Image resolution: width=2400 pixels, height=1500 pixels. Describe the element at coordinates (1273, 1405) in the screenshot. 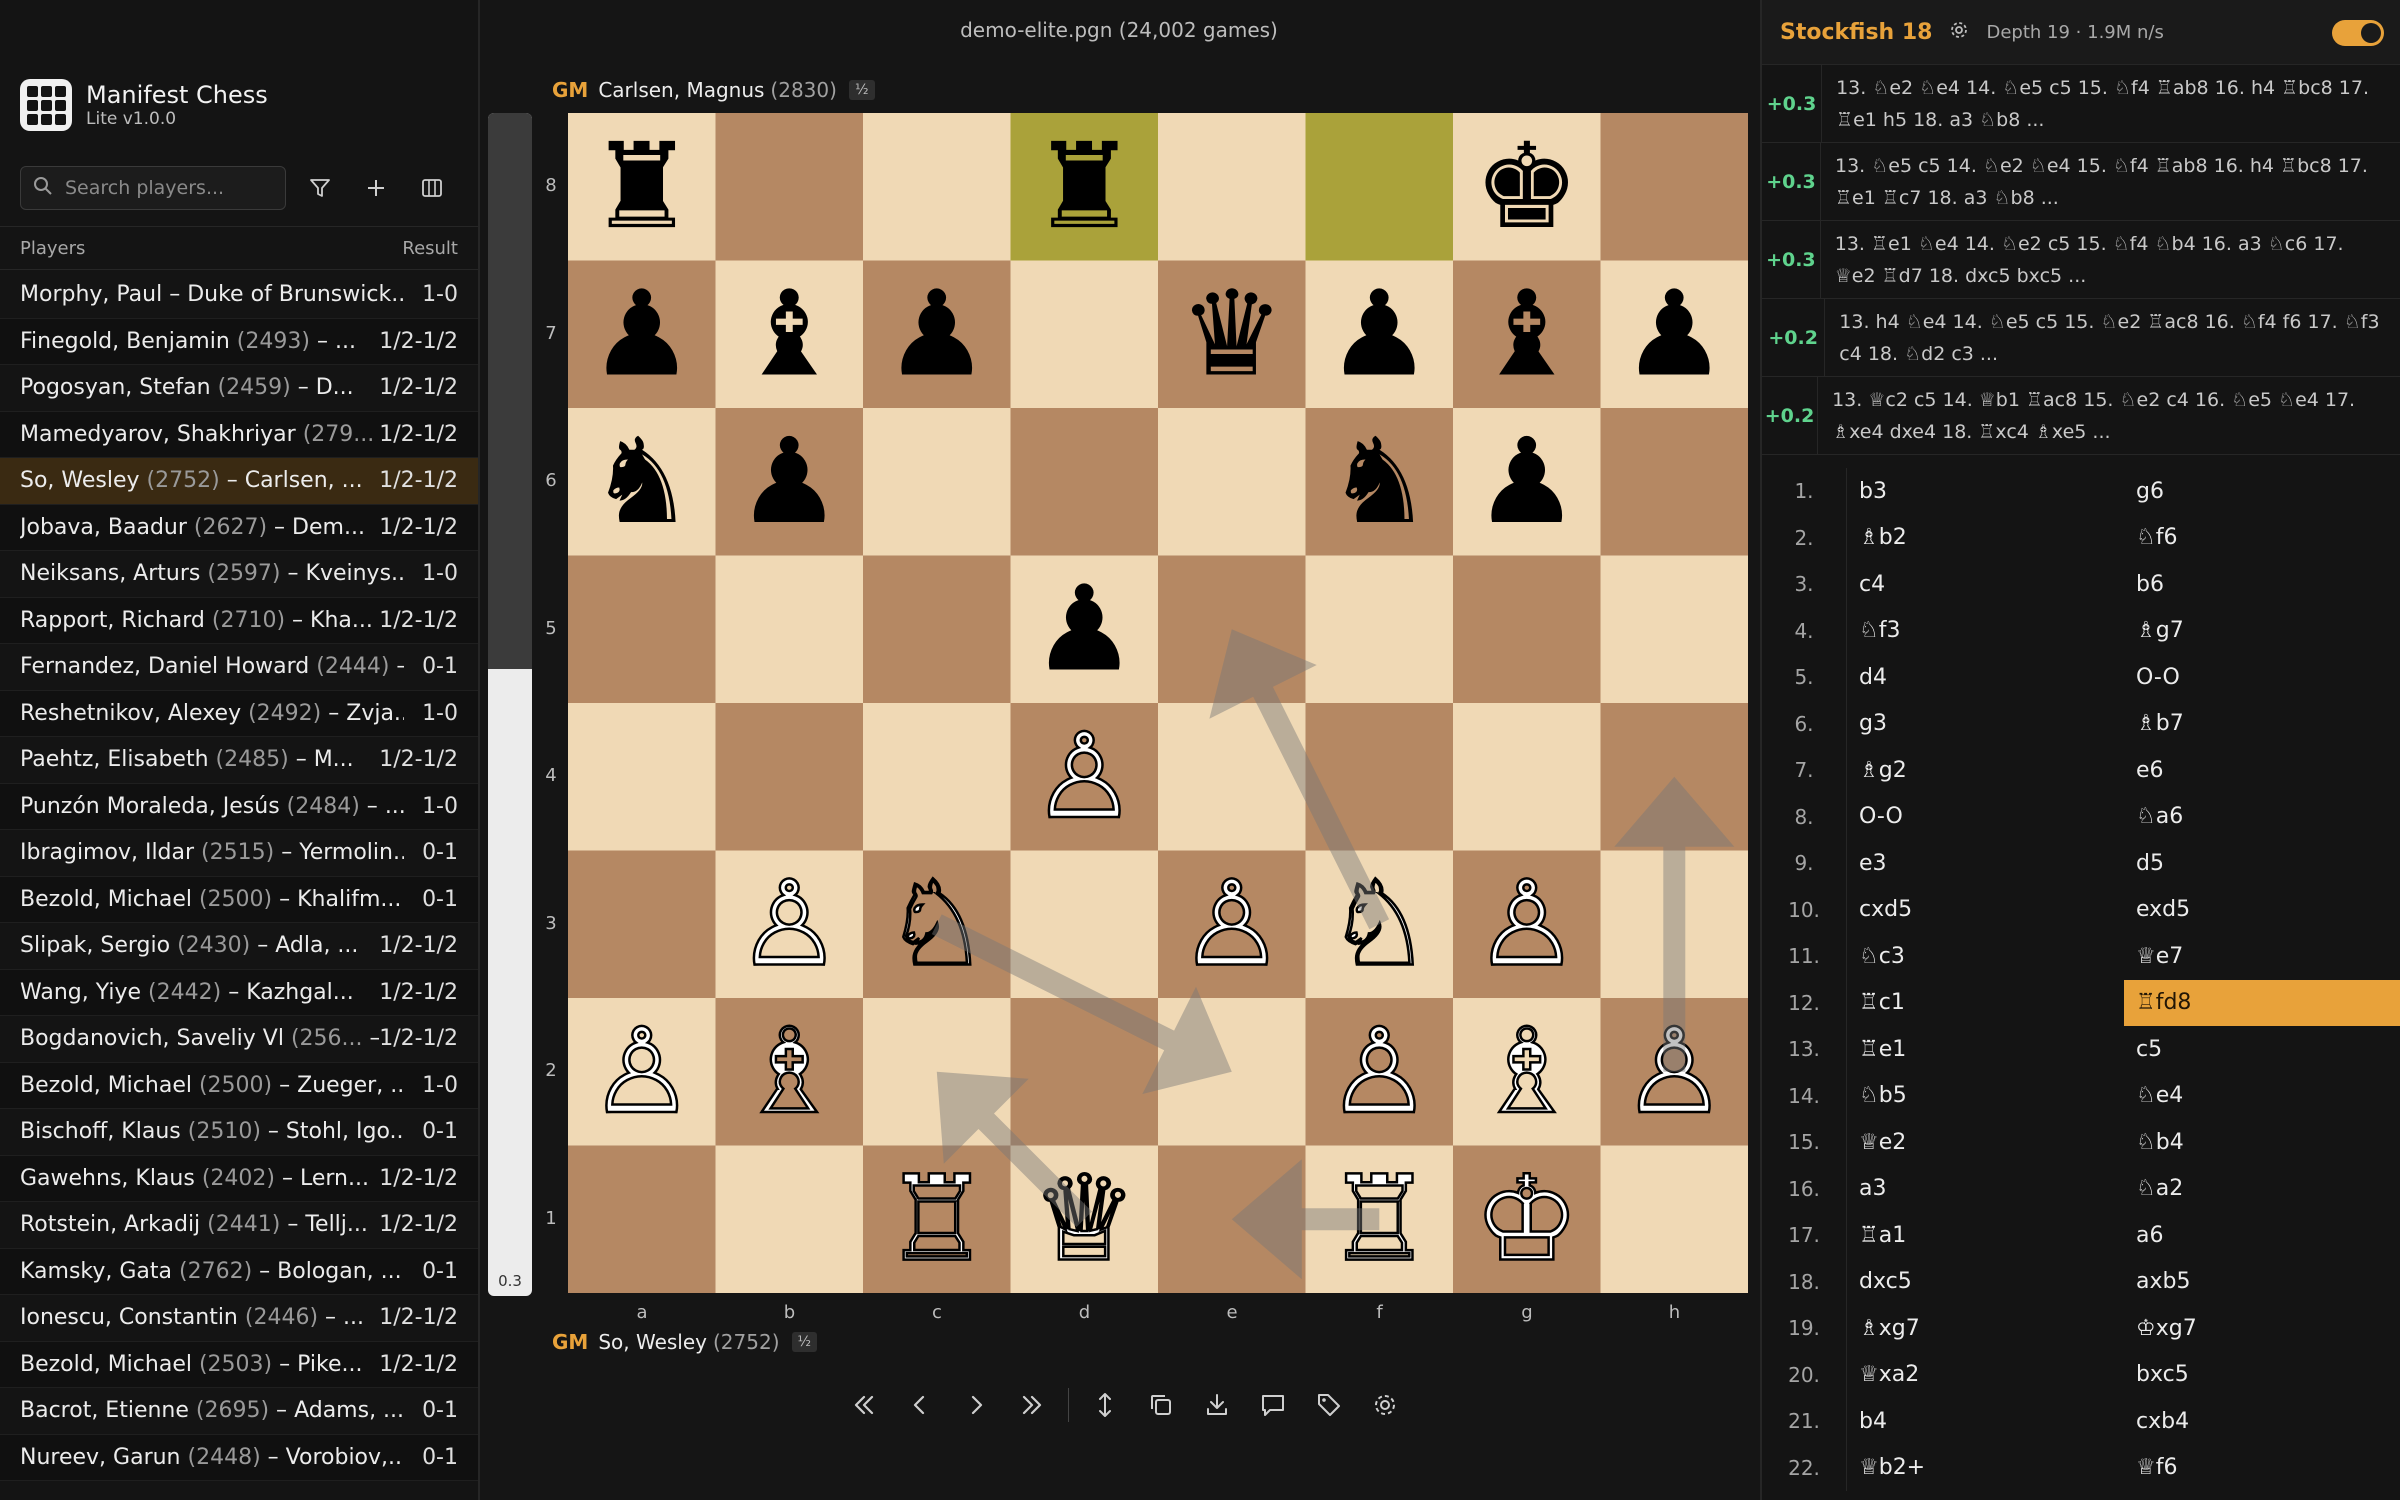

I see `comment-icon` at that location.